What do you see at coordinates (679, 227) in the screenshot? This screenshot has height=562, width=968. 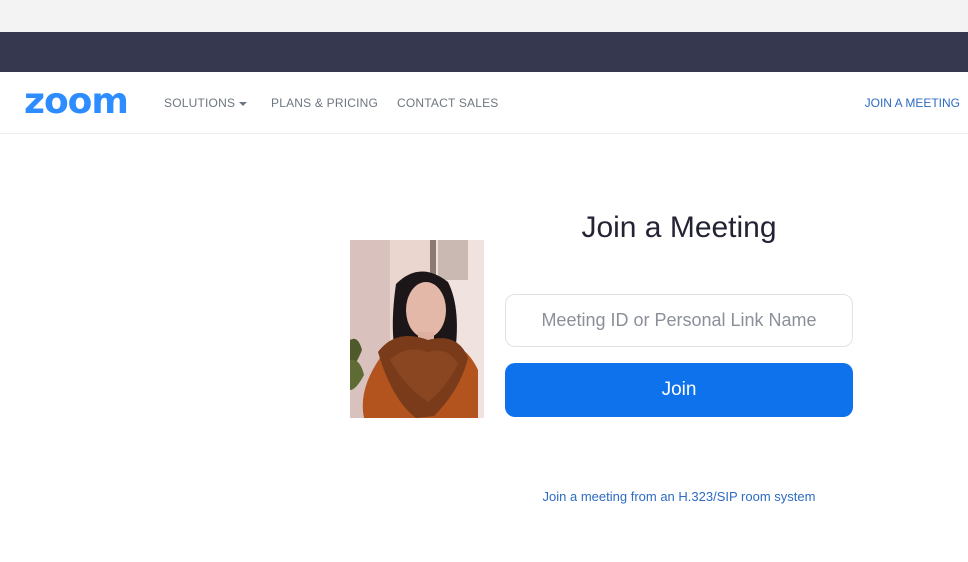 I see `page-title: Join a Meeting` at bounding box center [679, 227].